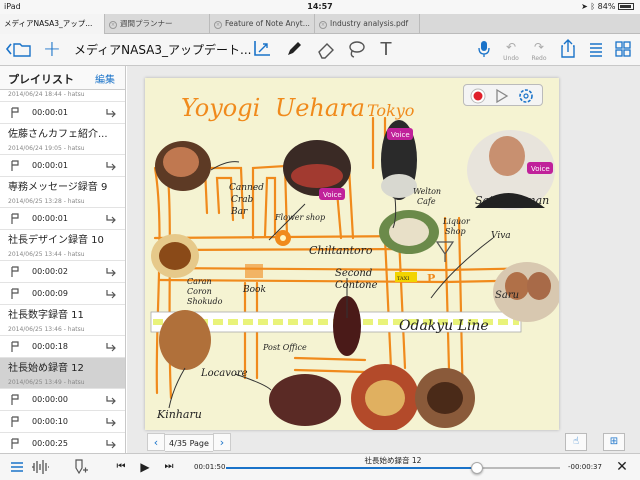  Describe the element at coordinates (622, 467) in the screenshot. I see `close-player-button: ✕` at that location.